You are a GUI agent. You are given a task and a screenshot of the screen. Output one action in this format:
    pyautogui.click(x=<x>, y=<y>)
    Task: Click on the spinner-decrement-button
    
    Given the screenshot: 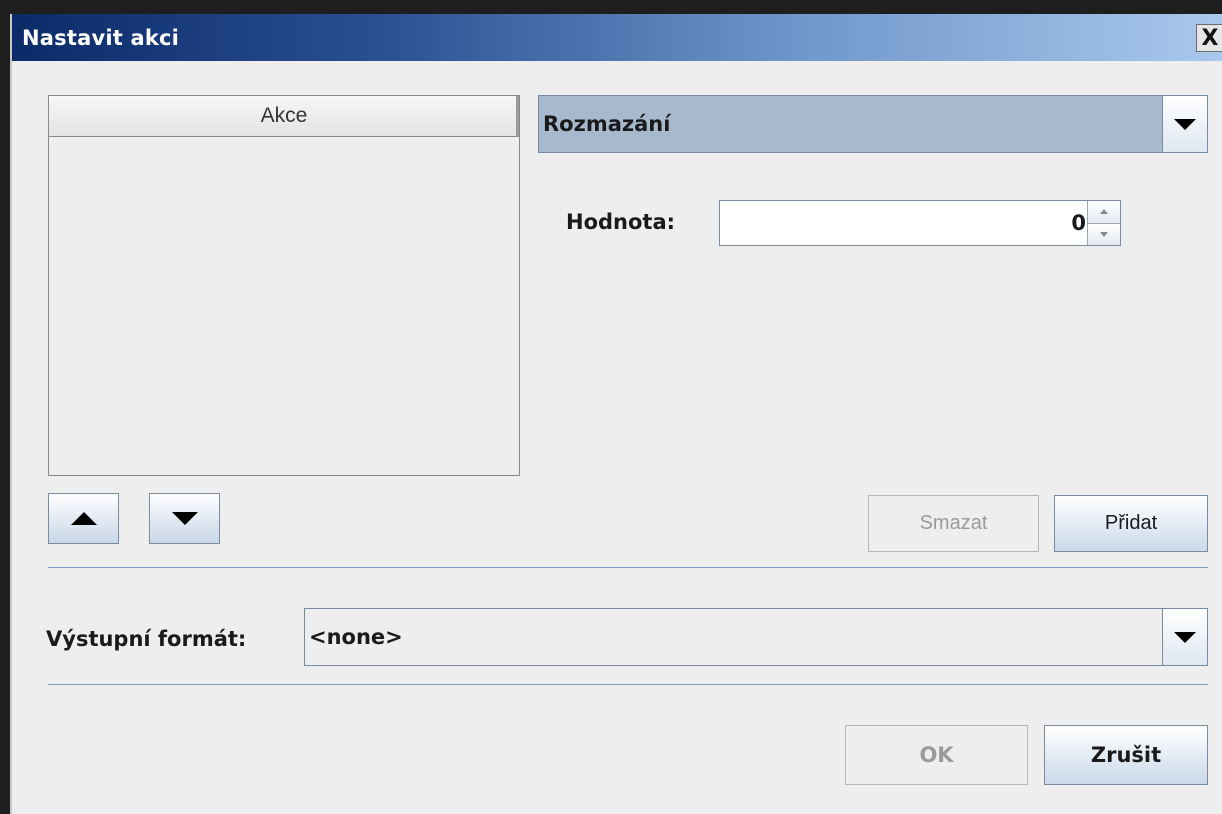 What is the action you would take?
    pyautogui.click(x=1104, y=233)
    